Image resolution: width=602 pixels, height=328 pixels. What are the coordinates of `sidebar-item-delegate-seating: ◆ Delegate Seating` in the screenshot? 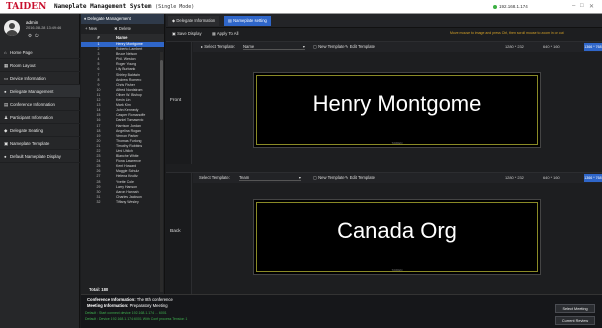 It's located at (40, 130).